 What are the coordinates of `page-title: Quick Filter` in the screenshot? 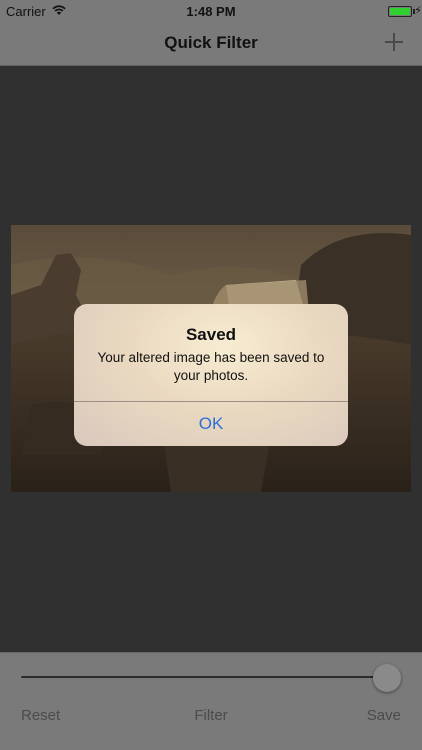 It's located at (211, 42).